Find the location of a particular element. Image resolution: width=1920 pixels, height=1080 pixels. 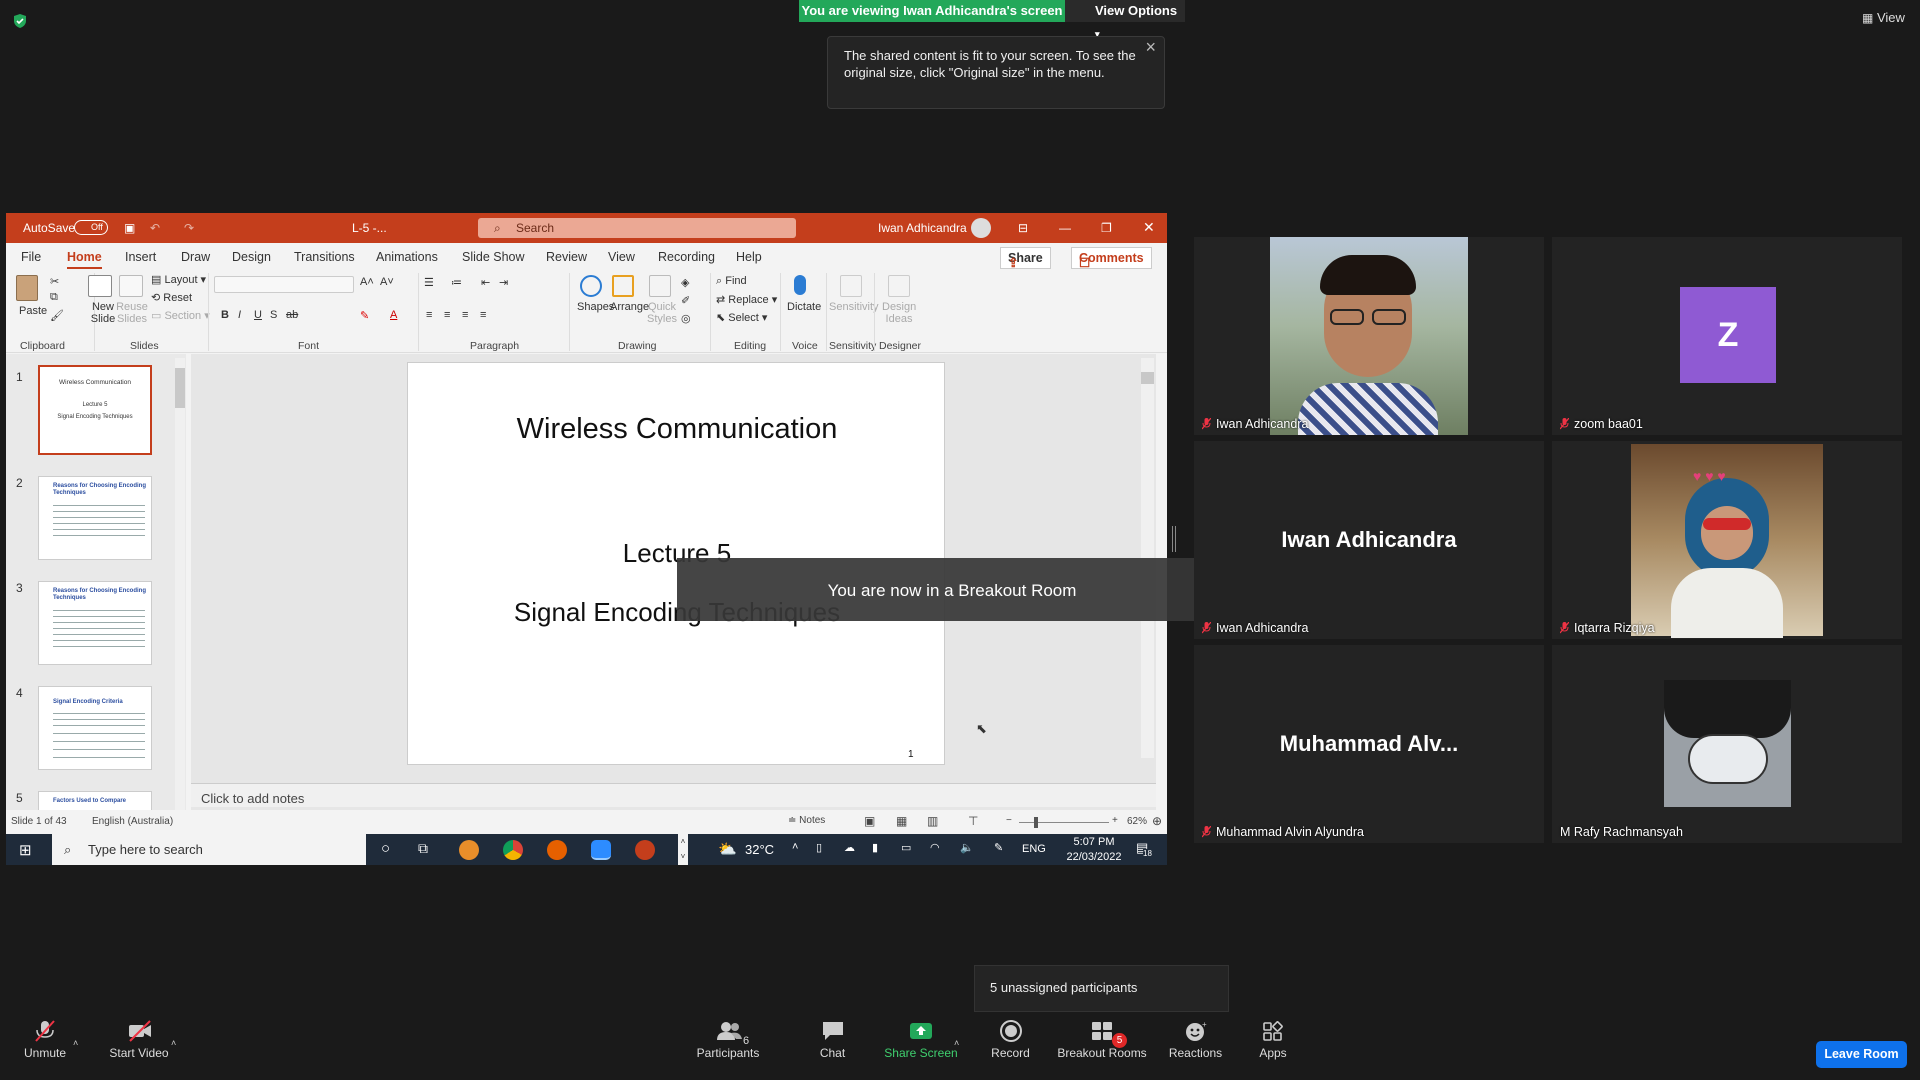

quick-styles-icon is located at coordinates (660, 286).